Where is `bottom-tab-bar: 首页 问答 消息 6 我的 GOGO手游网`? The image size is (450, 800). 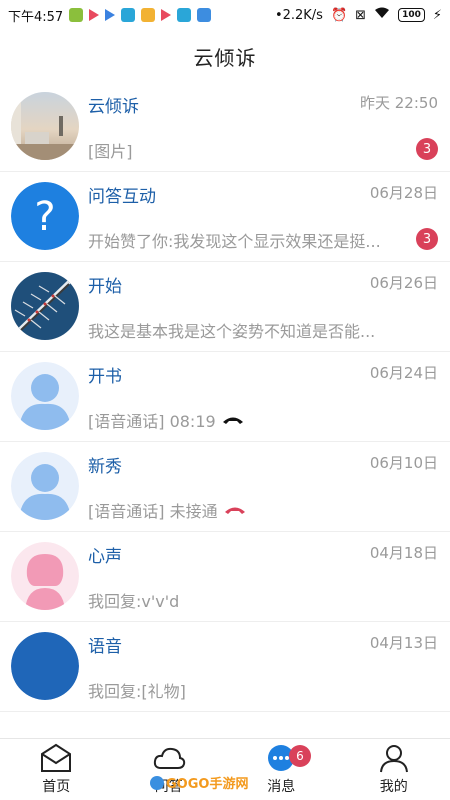 bottom-tab-bar: 首页 问答 消息 6 我的 GOGO手游网 is located at coordinates (225, 769).